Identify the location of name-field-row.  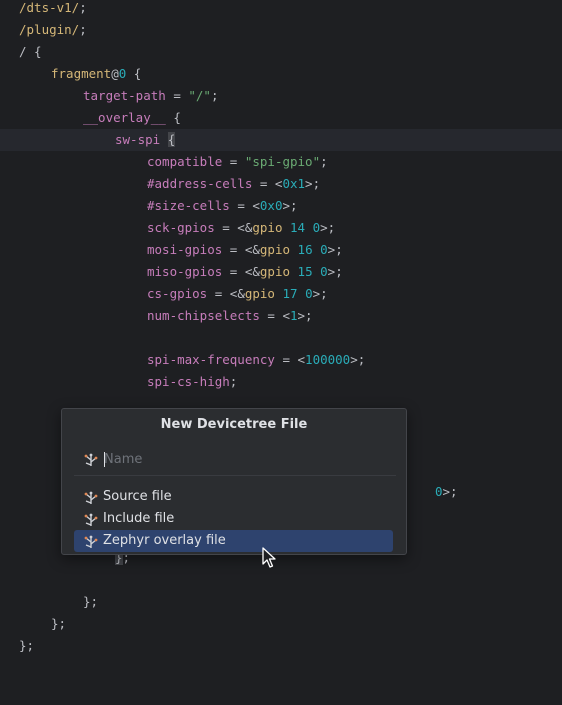
(237, 459).